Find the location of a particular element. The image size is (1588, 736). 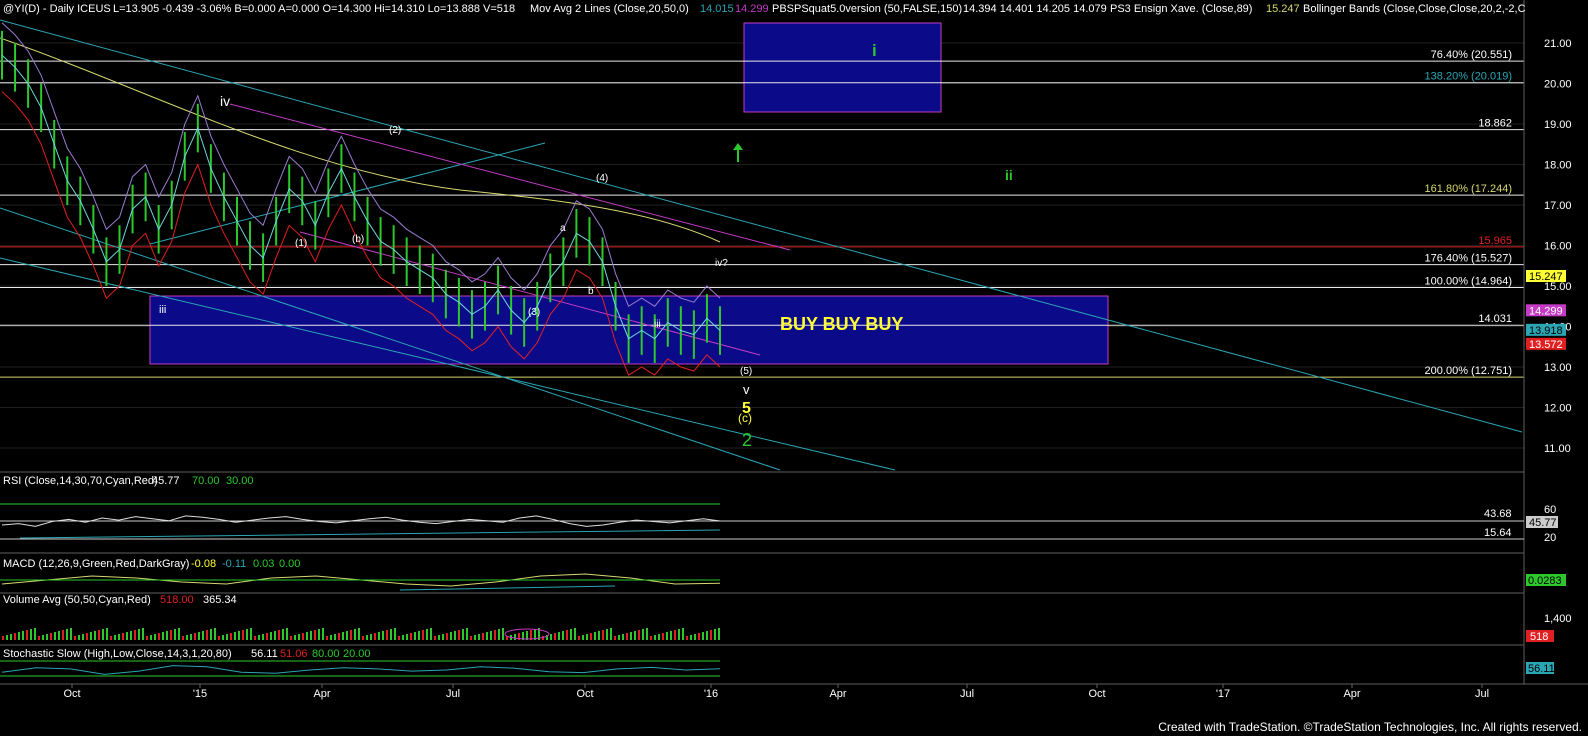

buy-annotation: BUY BUY BUY is located at coordinates (841, 324).